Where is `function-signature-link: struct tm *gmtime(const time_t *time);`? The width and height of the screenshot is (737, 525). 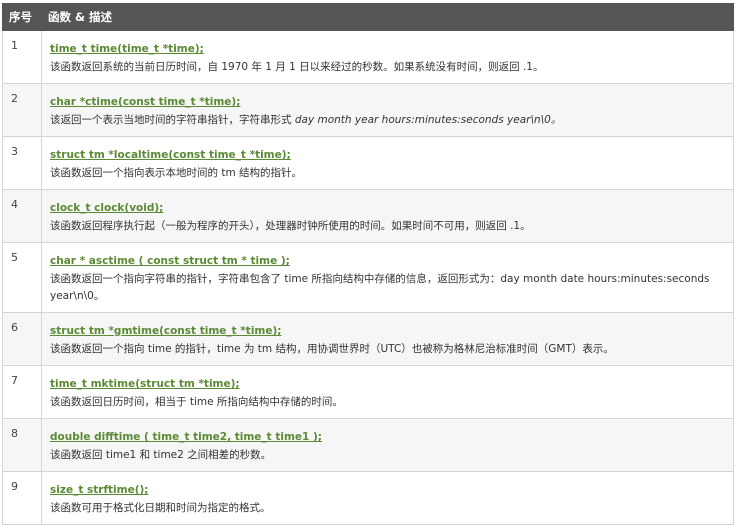 function-signature-link: struct tm *gmtime(const time_t *time); is located at coordinates (165, 331).